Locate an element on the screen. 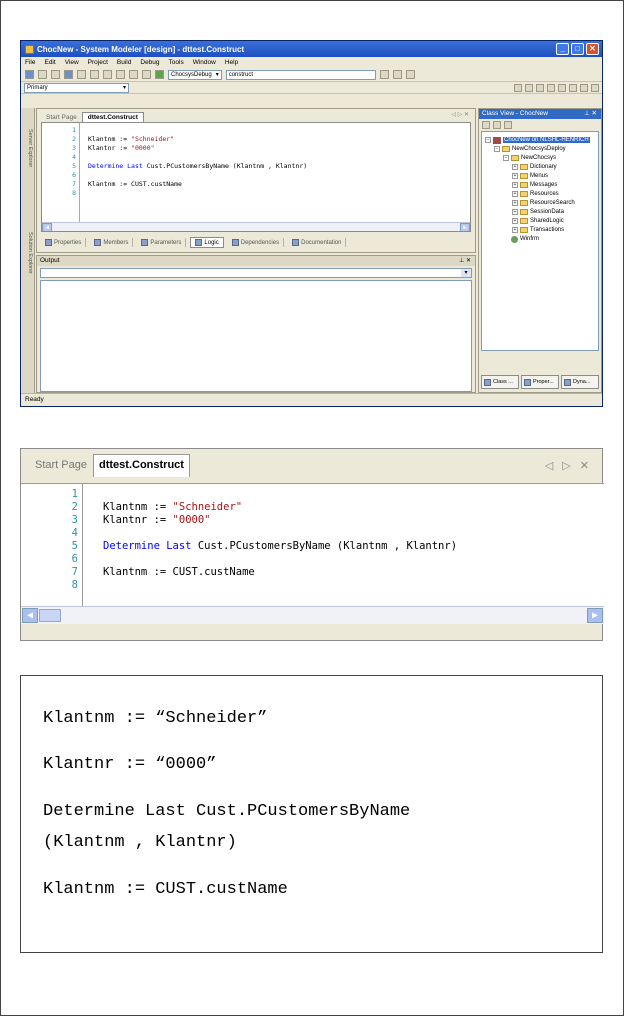 This screenshot has width=624, height=1016. output-source-combo: ▾ is located at coordinates (256, 273).